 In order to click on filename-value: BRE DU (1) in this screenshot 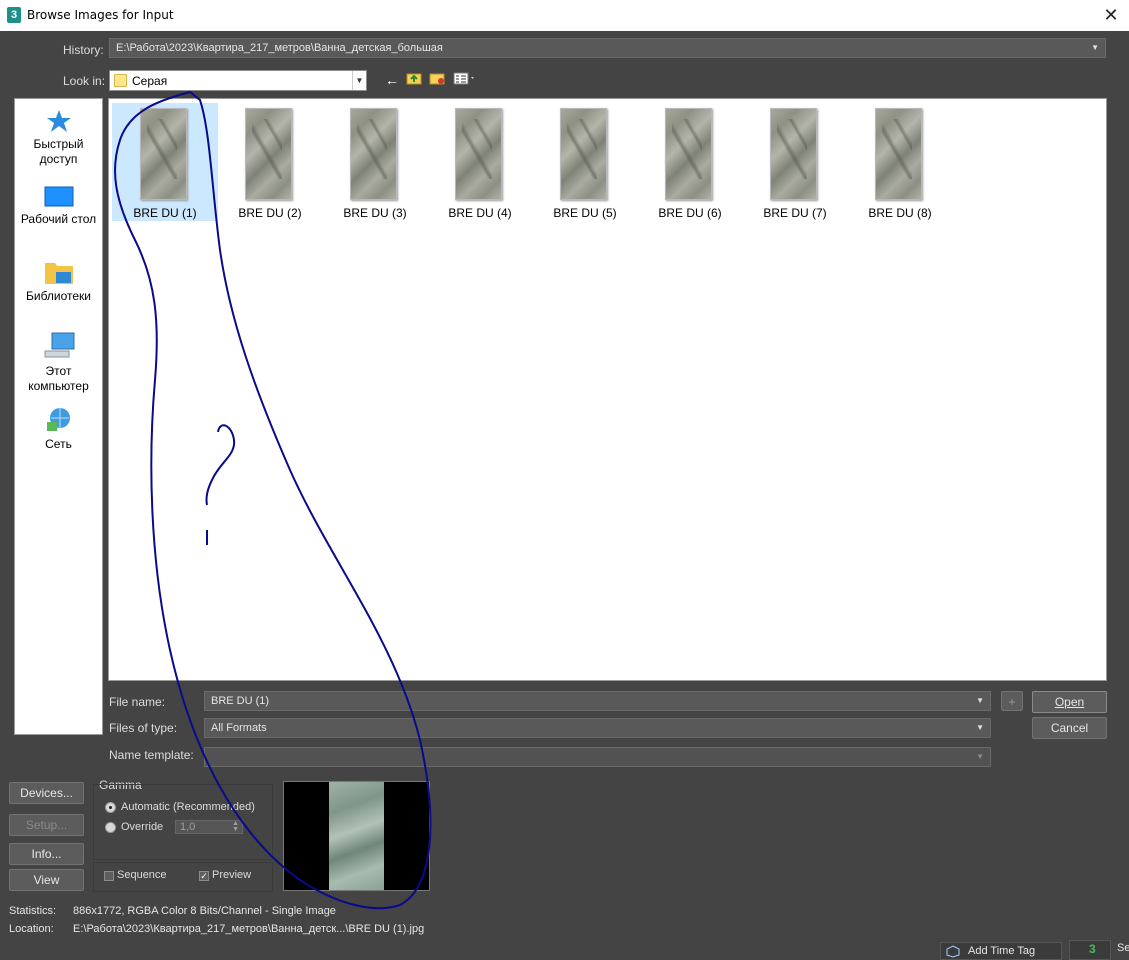, I will do `click(240, 701)`.